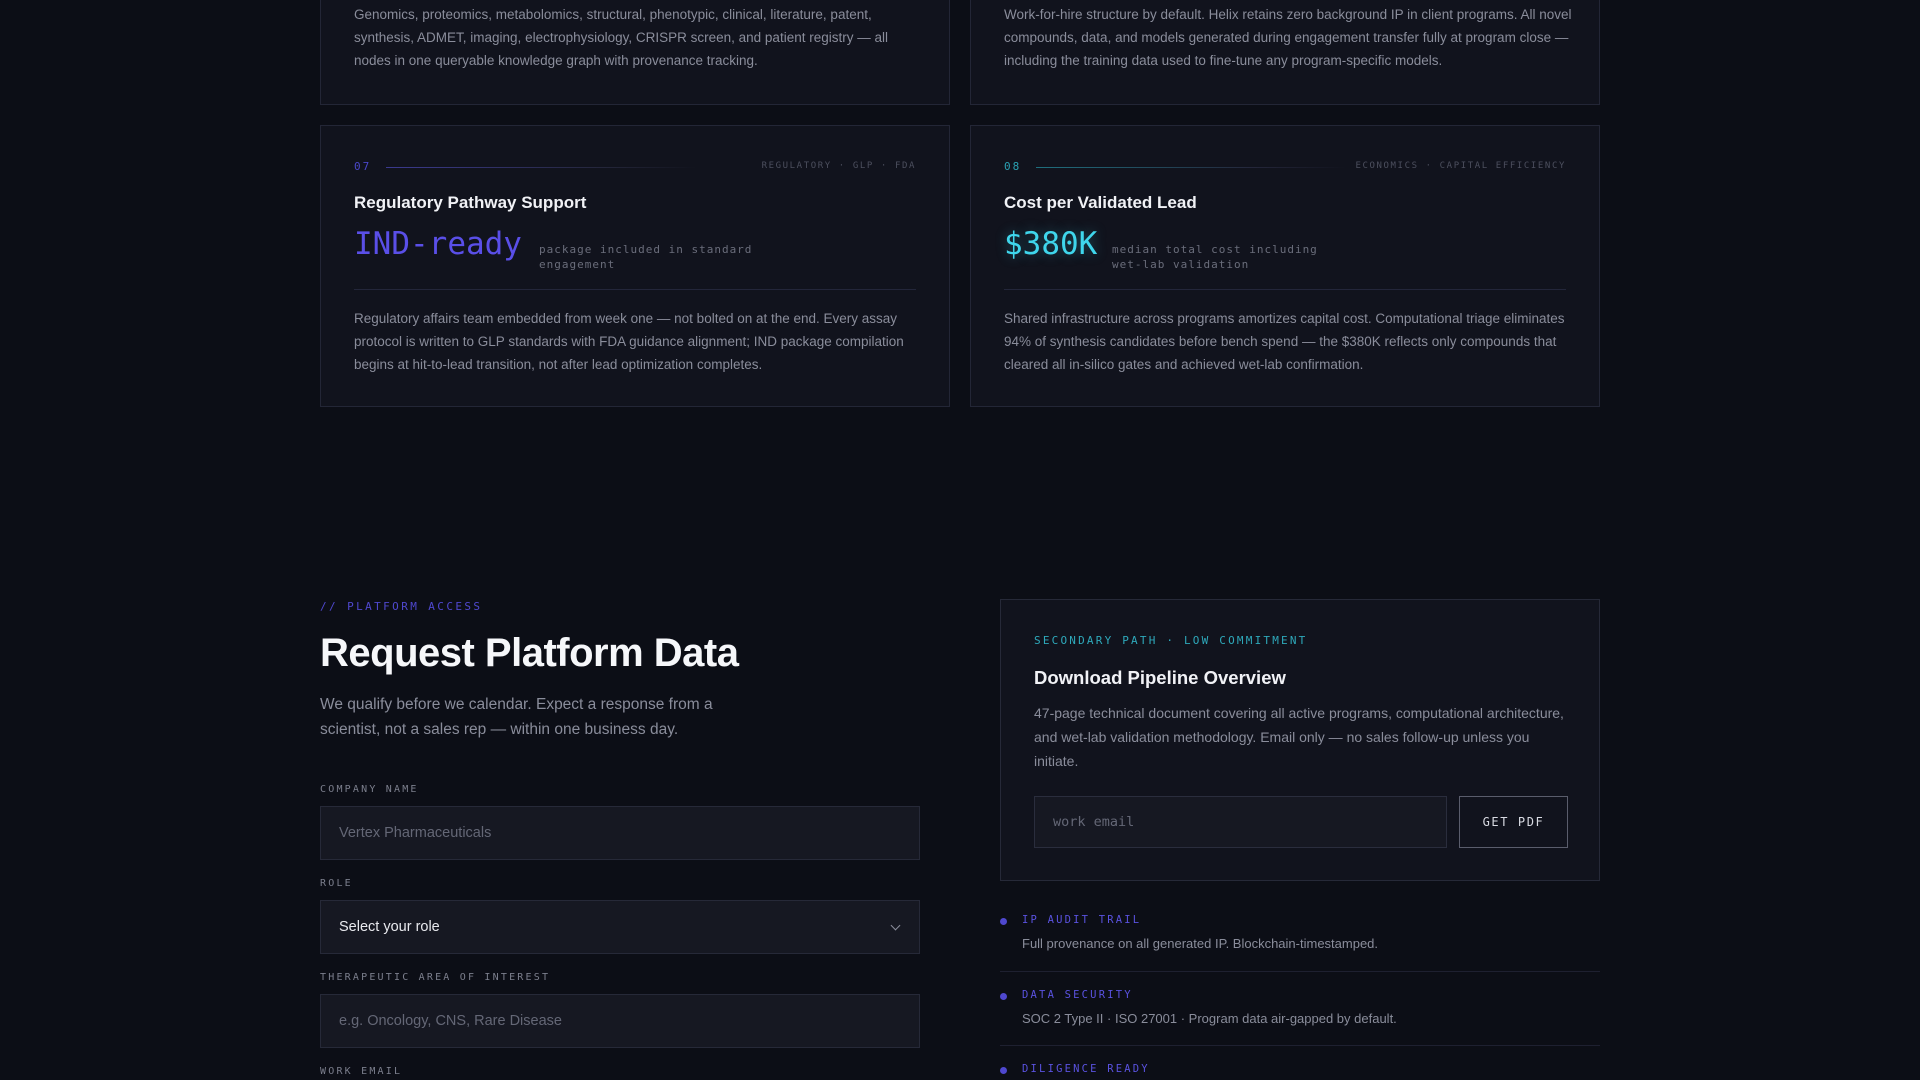 The image size is (1920, 1080). I want to click on stat-value: IND-ready, so click(438, 244).